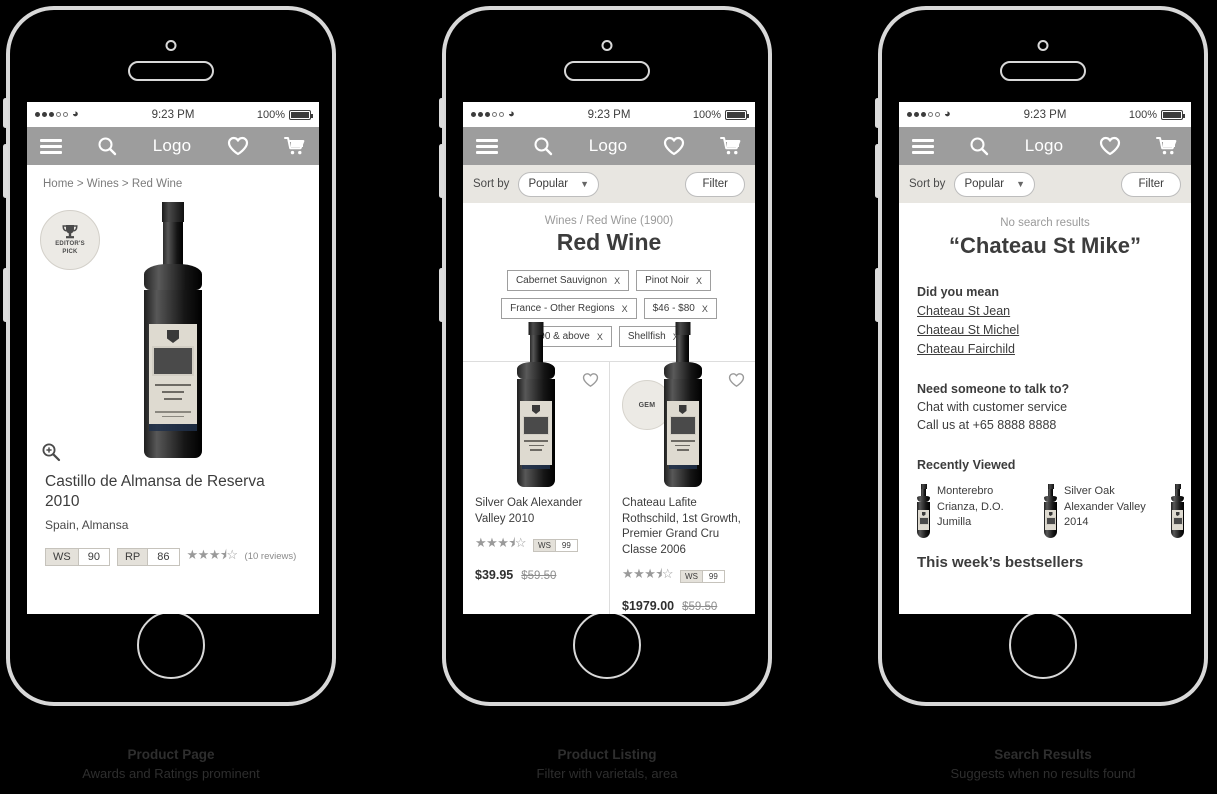  I want to click on suggestion-link: Chateau St Jean, so click(1045, 311).